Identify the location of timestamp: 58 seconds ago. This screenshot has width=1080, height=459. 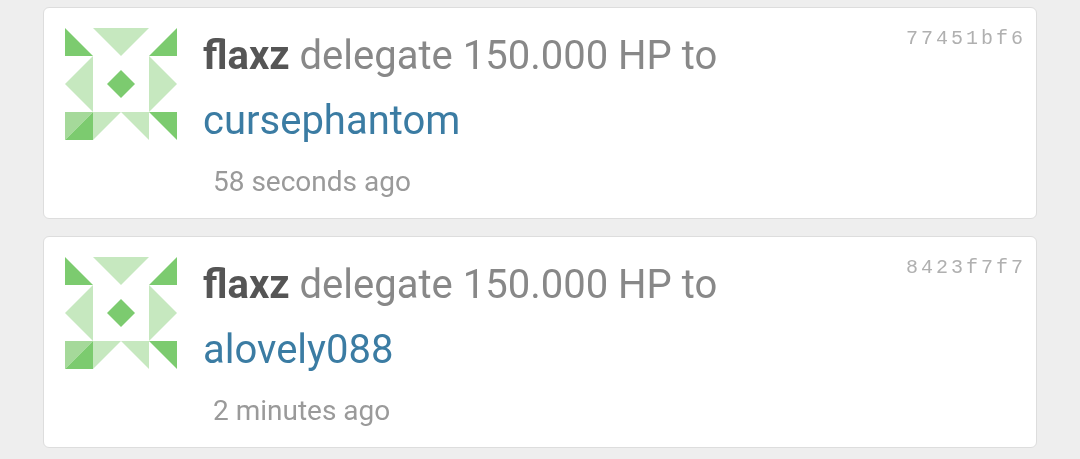
(312, 182).